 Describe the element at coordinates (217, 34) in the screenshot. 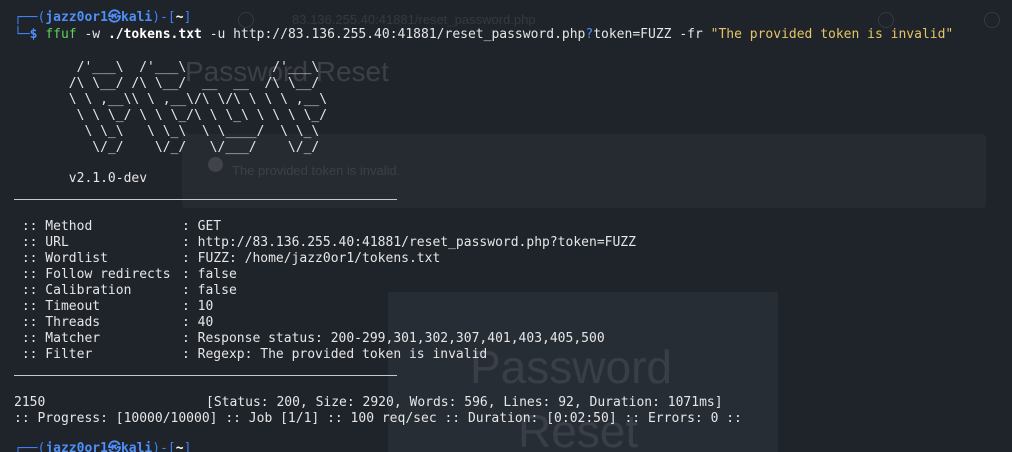

I see `cmd-flag-u: -u` at that location.